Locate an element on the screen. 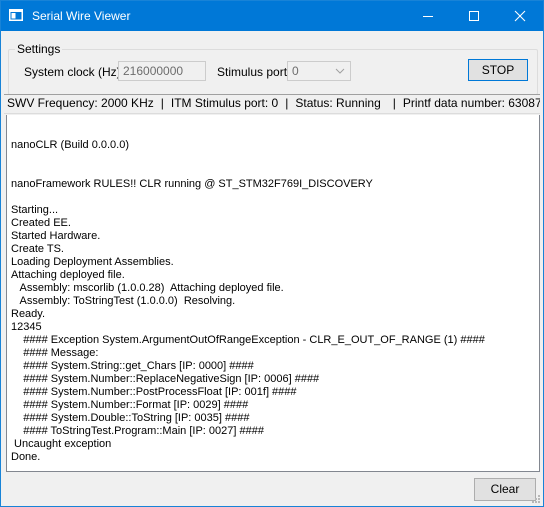  output-line: Loading Deployment Assemblies. is located at coordinates (92, 262).